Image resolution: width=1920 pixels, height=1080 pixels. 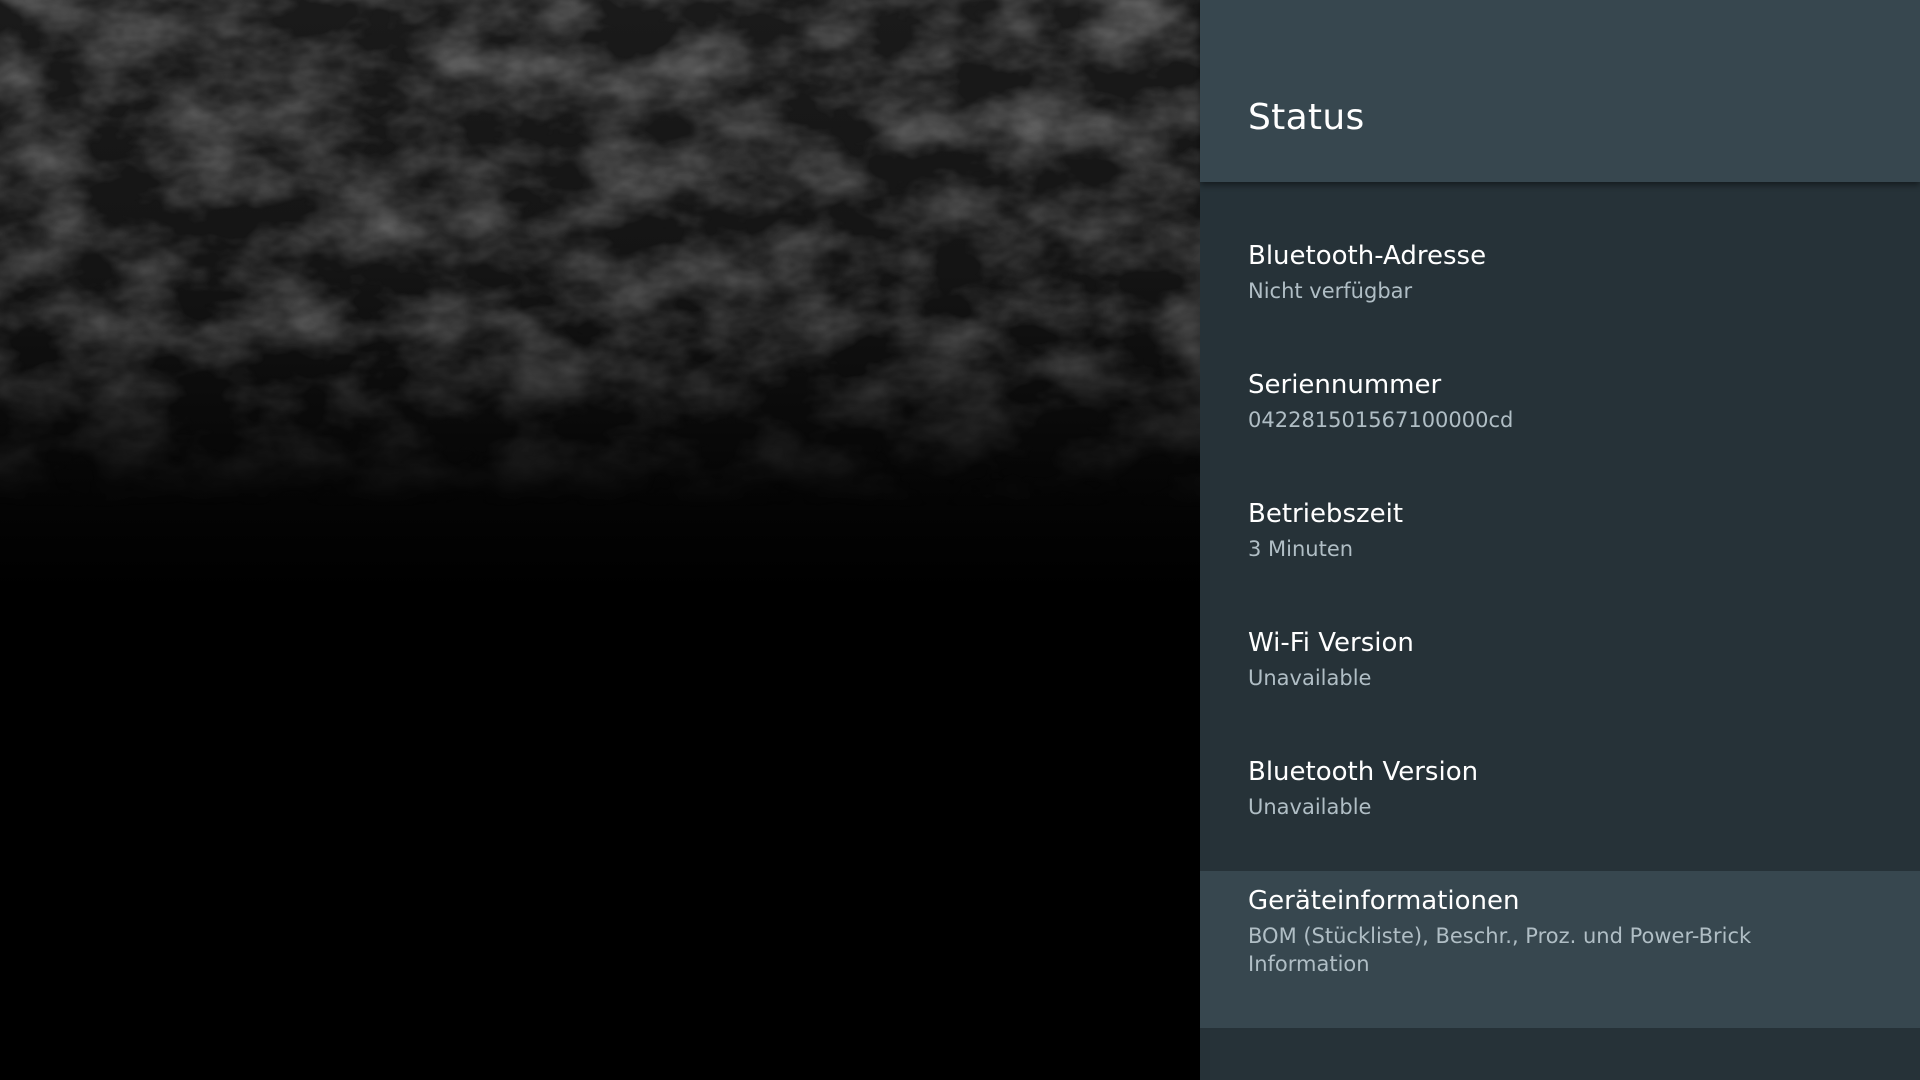 I want to click on list-item-title: Geräteinformationen, so click(x=1384, y=901).